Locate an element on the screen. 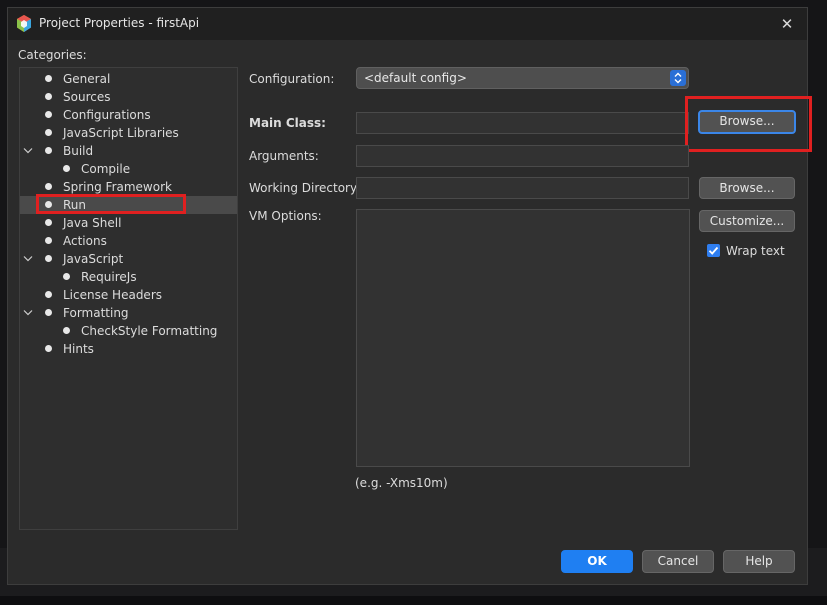 This screenshot has height=605, width=827. tree-item: Compile is located at coordinates (128, 169).